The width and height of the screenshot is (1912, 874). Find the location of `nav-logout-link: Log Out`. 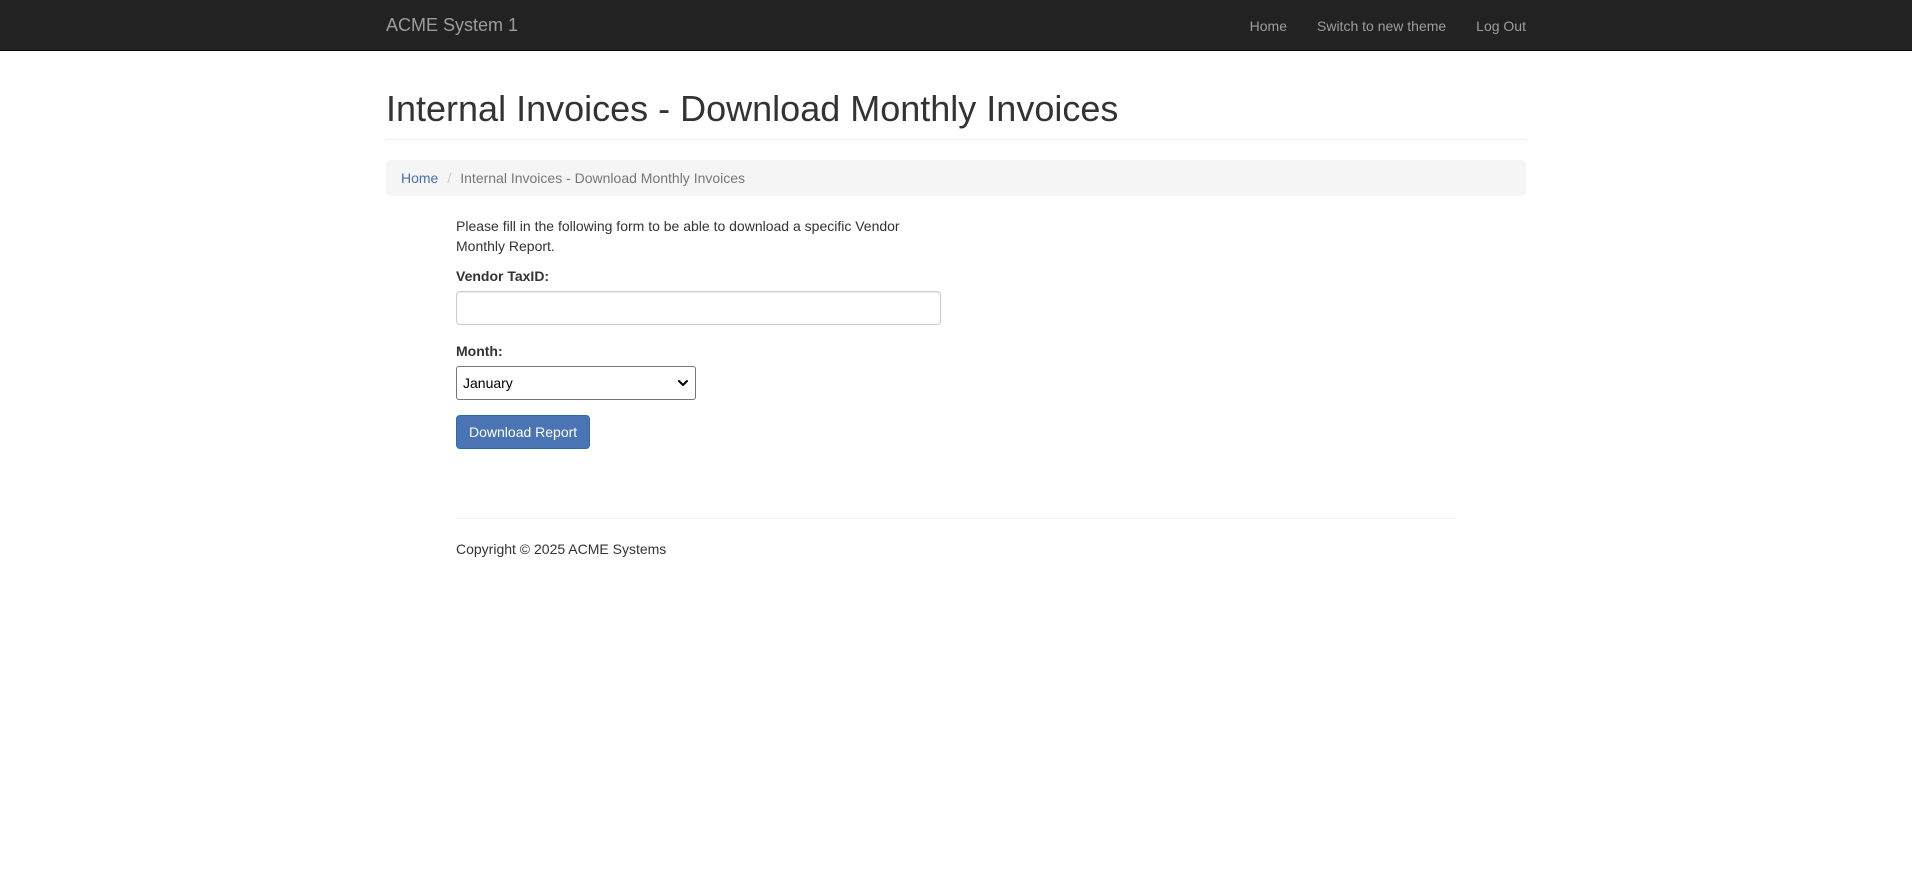

nav-logout-link: Log Out is located at coordinates (1493, 26).